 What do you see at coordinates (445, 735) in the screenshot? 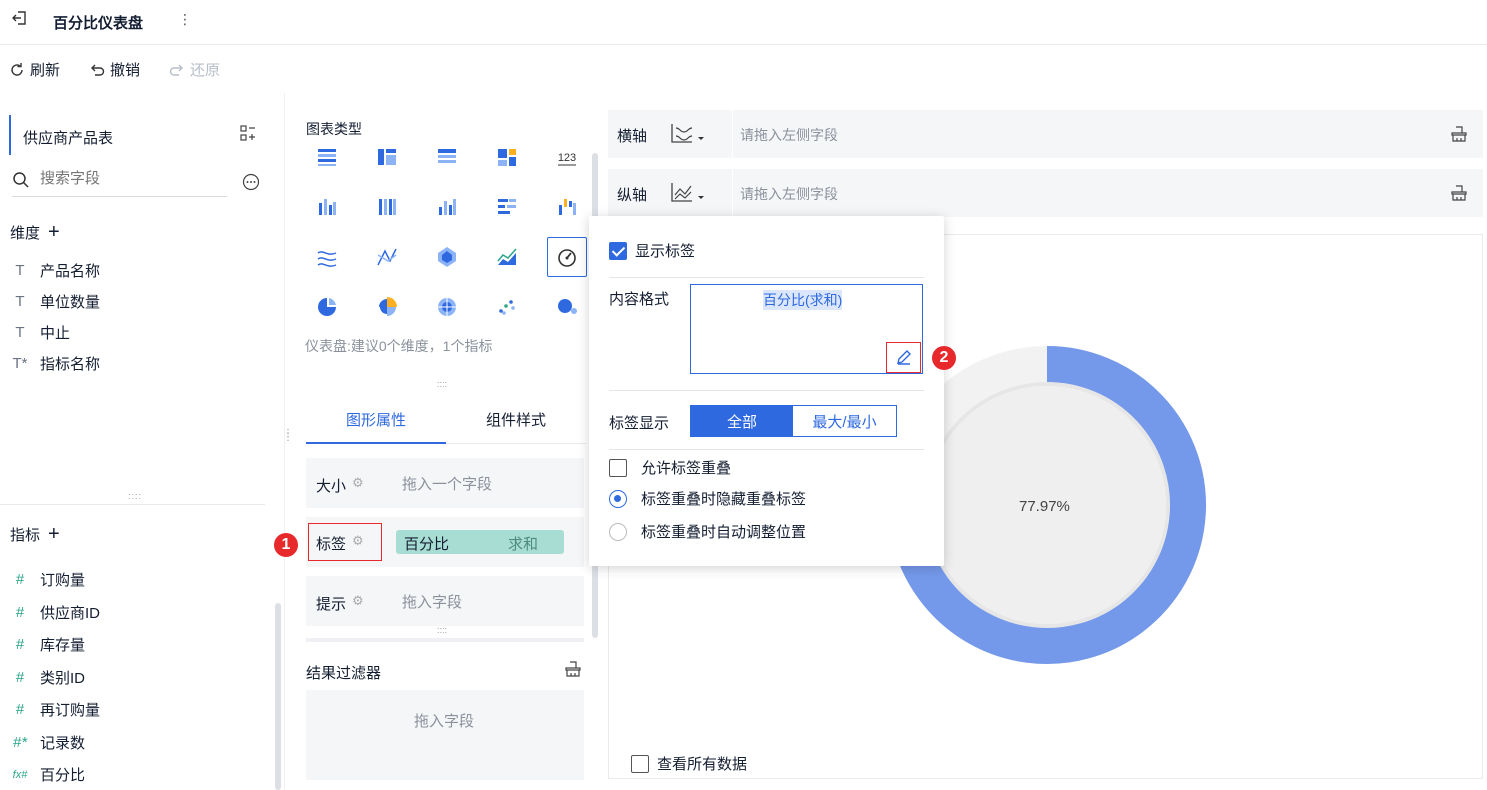
I see `filter-drop-zone: 拖入字段` at bounding box center [445, 735].